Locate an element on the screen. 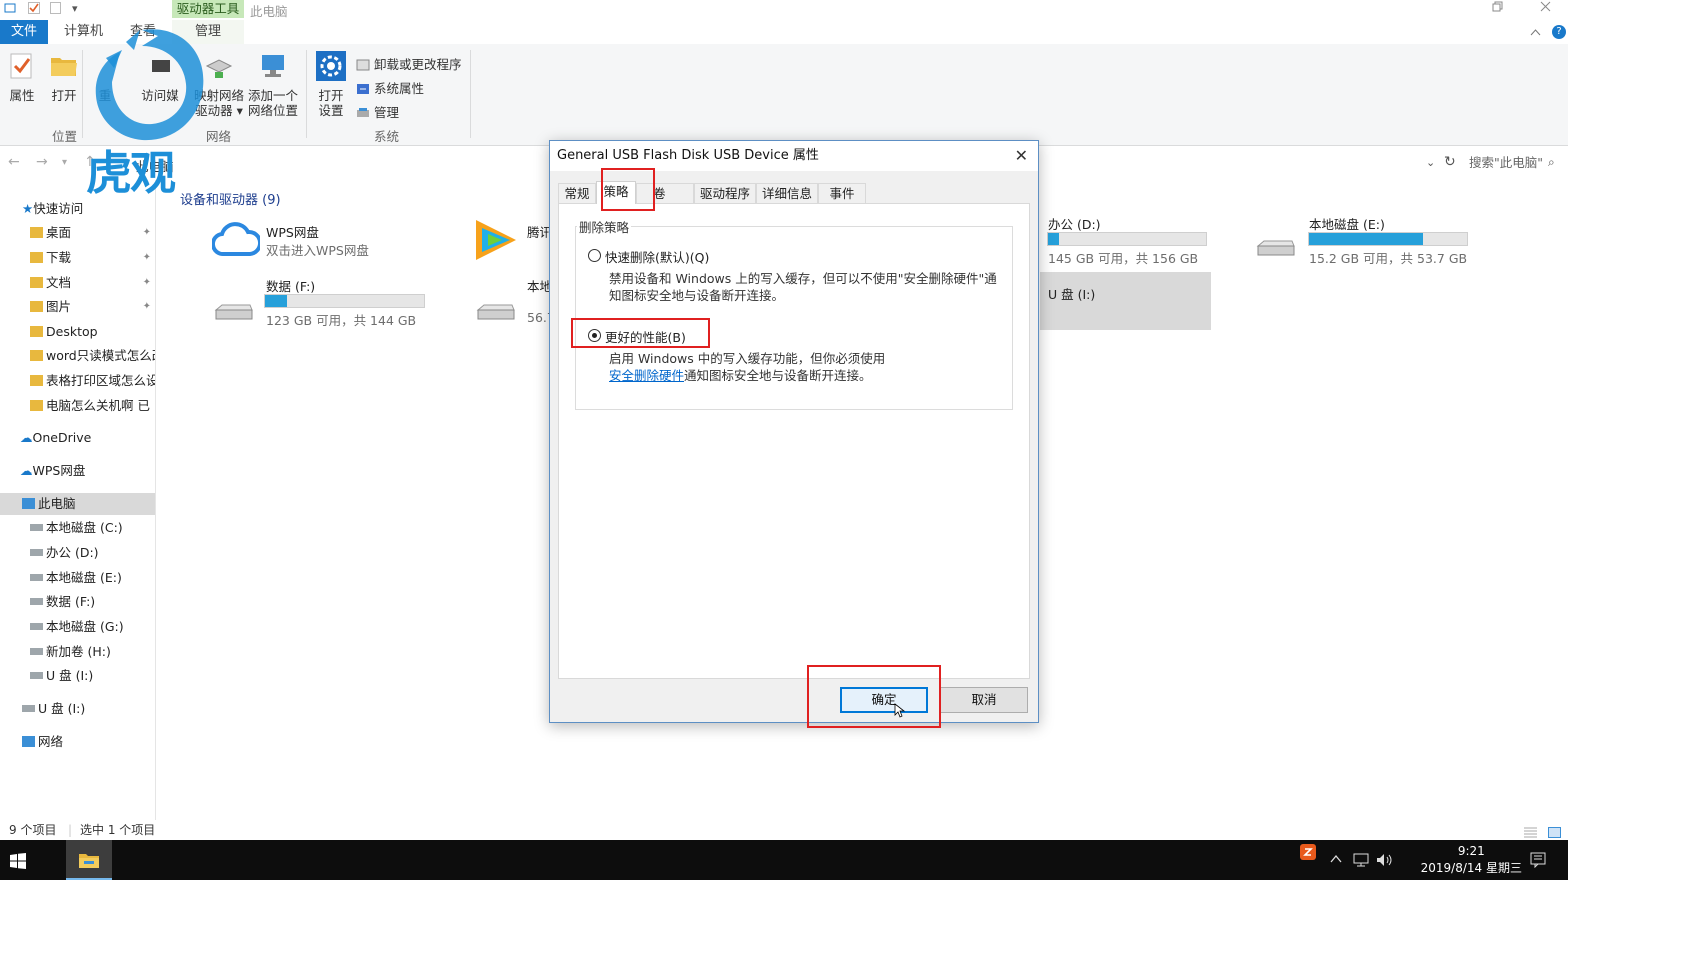  quick-removal-radio is located at coordinates (594, 255).